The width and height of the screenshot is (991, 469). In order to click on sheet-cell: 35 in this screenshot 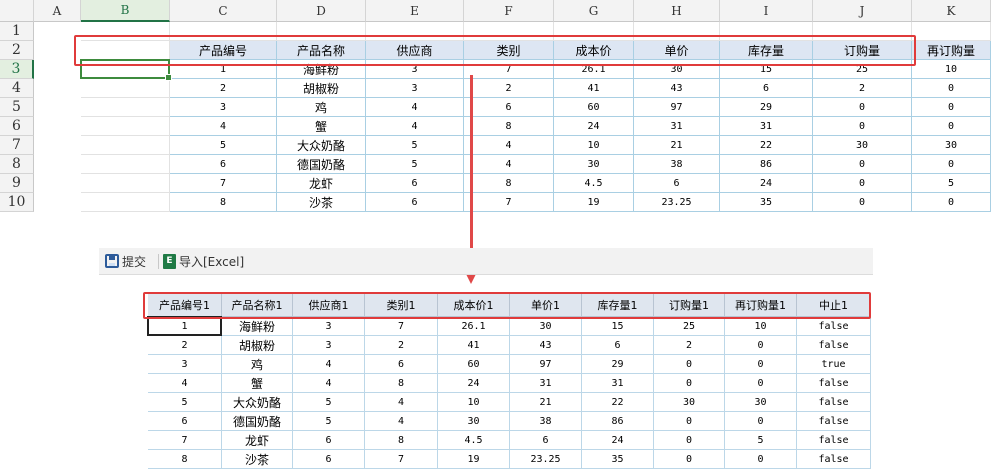, I will do `click(766, 202)`.